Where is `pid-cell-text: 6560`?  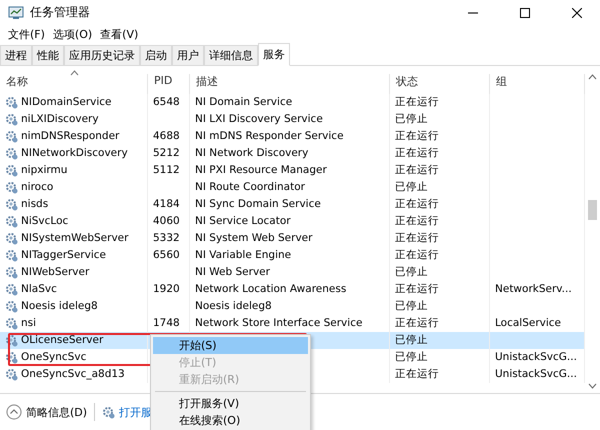
pid-cell-text: 6560 is located at coordinates (166, 255).